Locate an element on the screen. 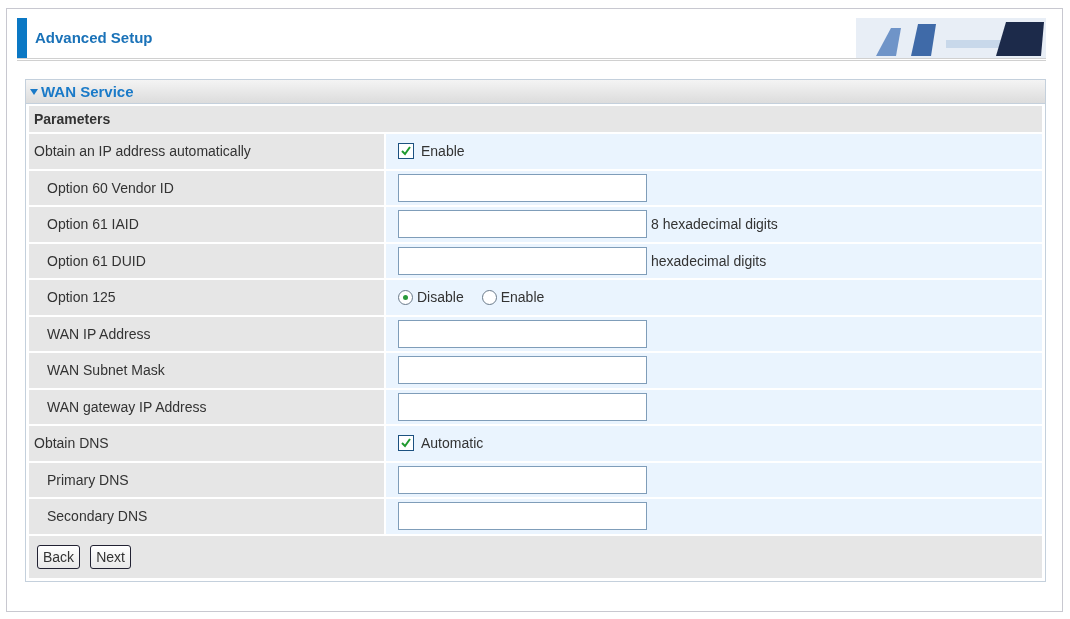 The image size is (1070, 619). checkbox-label: Automatic is located at coordinates (452, 443).